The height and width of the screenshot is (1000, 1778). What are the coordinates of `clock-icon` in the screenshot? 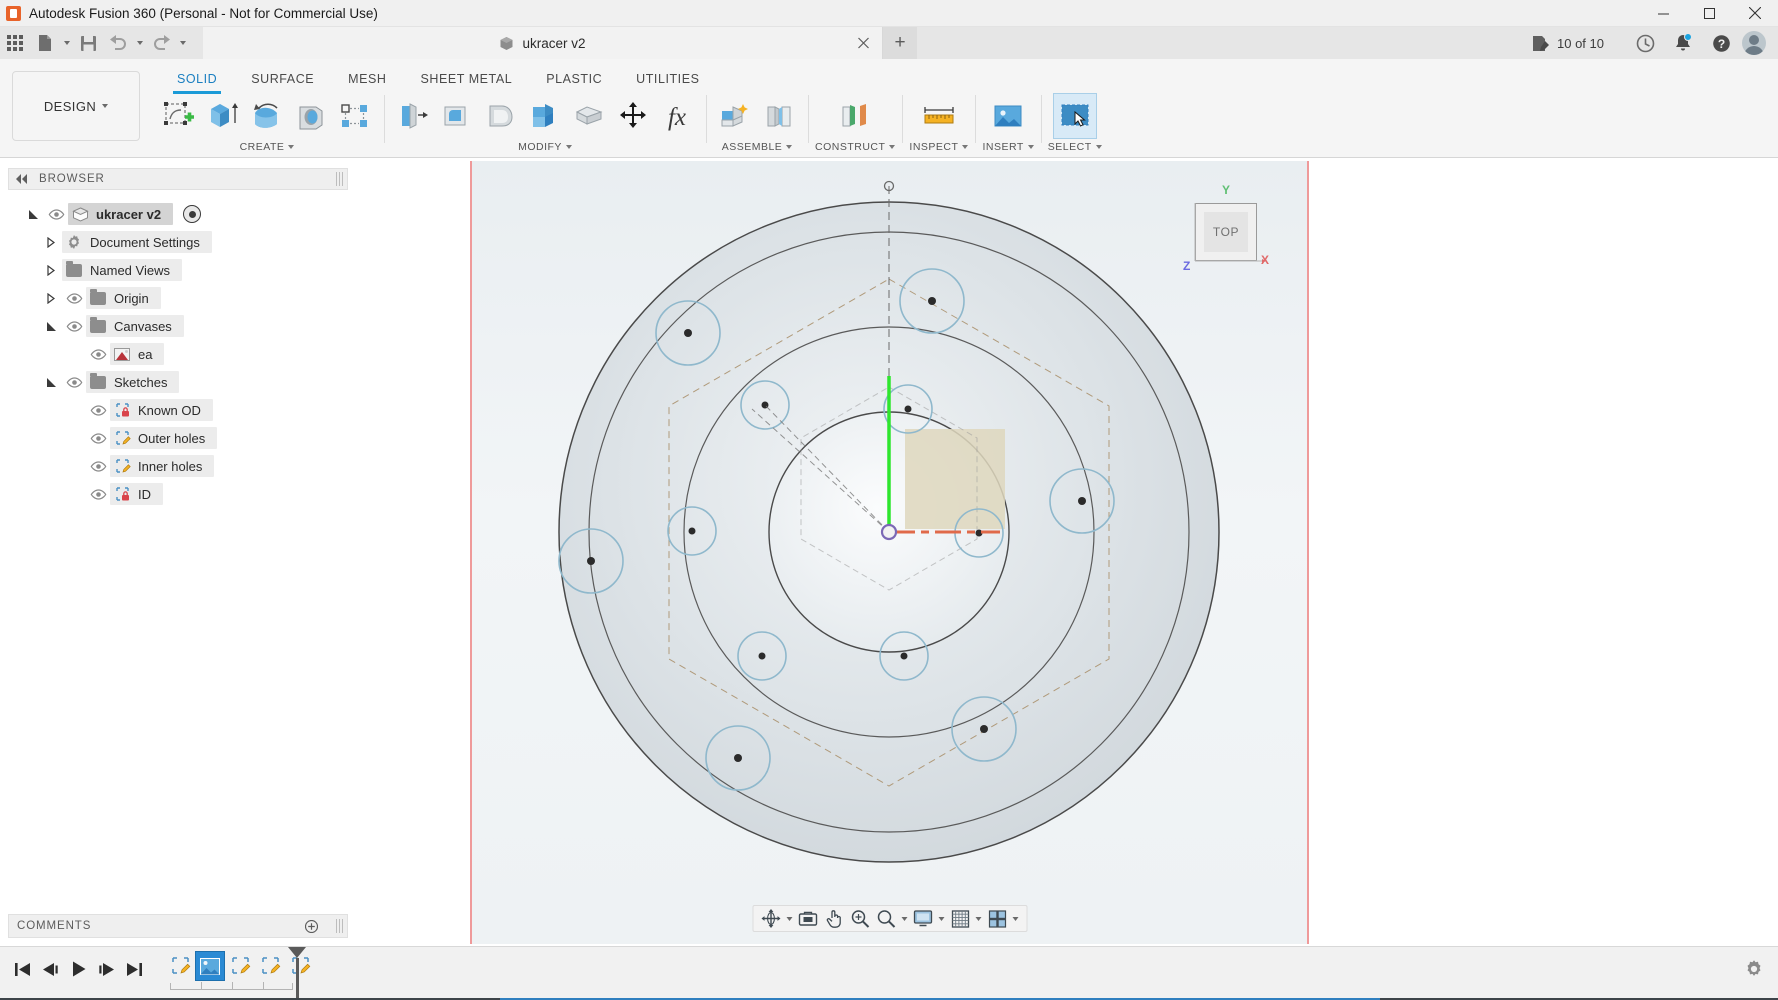 It's located at (1645, 43).